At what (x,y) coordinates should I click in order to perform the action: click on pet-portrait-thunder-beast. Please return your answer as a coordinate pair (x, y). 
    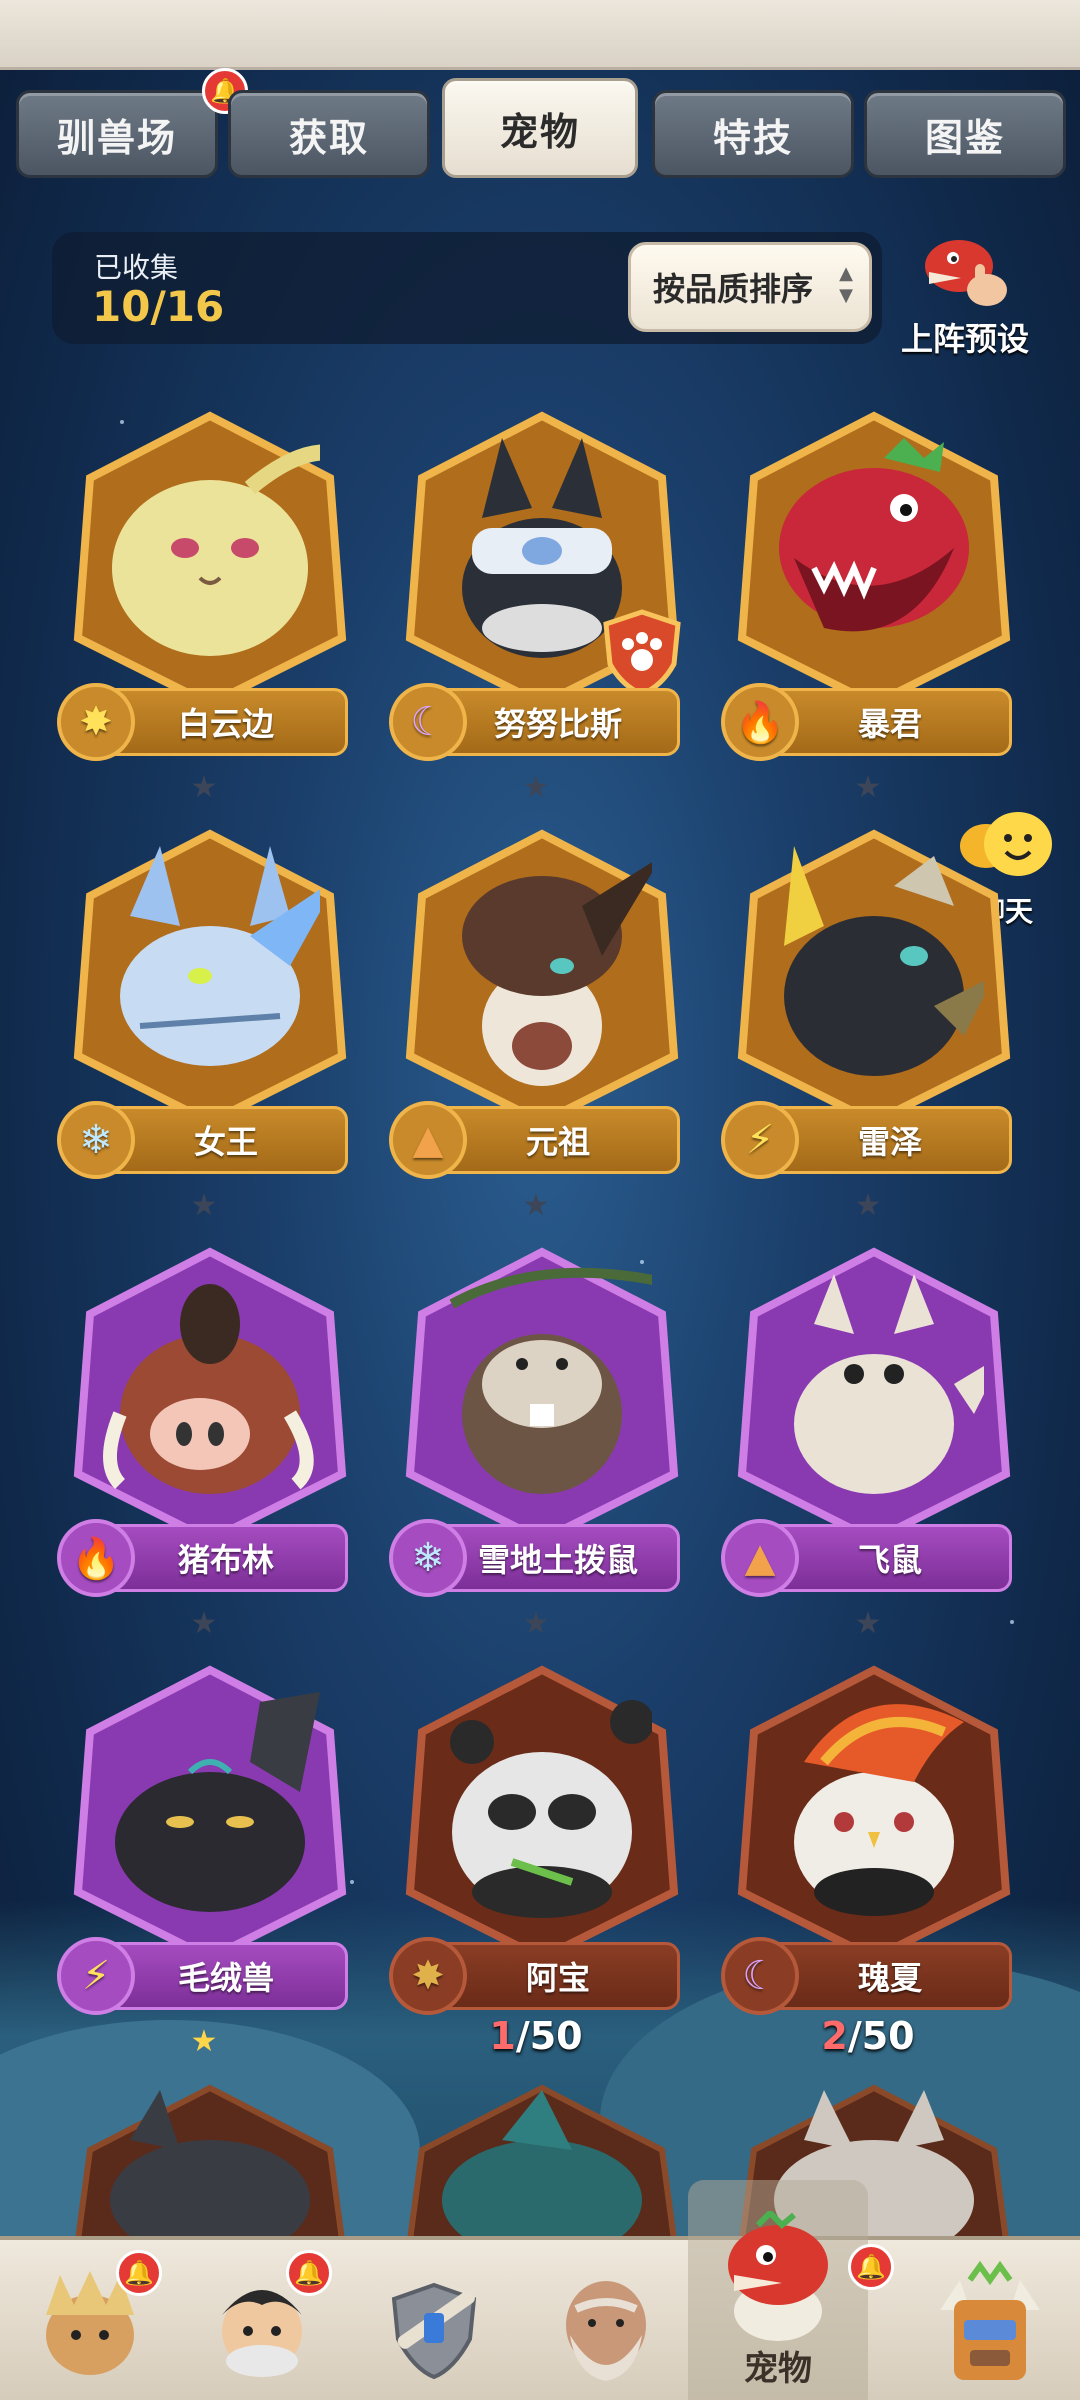
    Looking at the image, I should click on (884, 961).